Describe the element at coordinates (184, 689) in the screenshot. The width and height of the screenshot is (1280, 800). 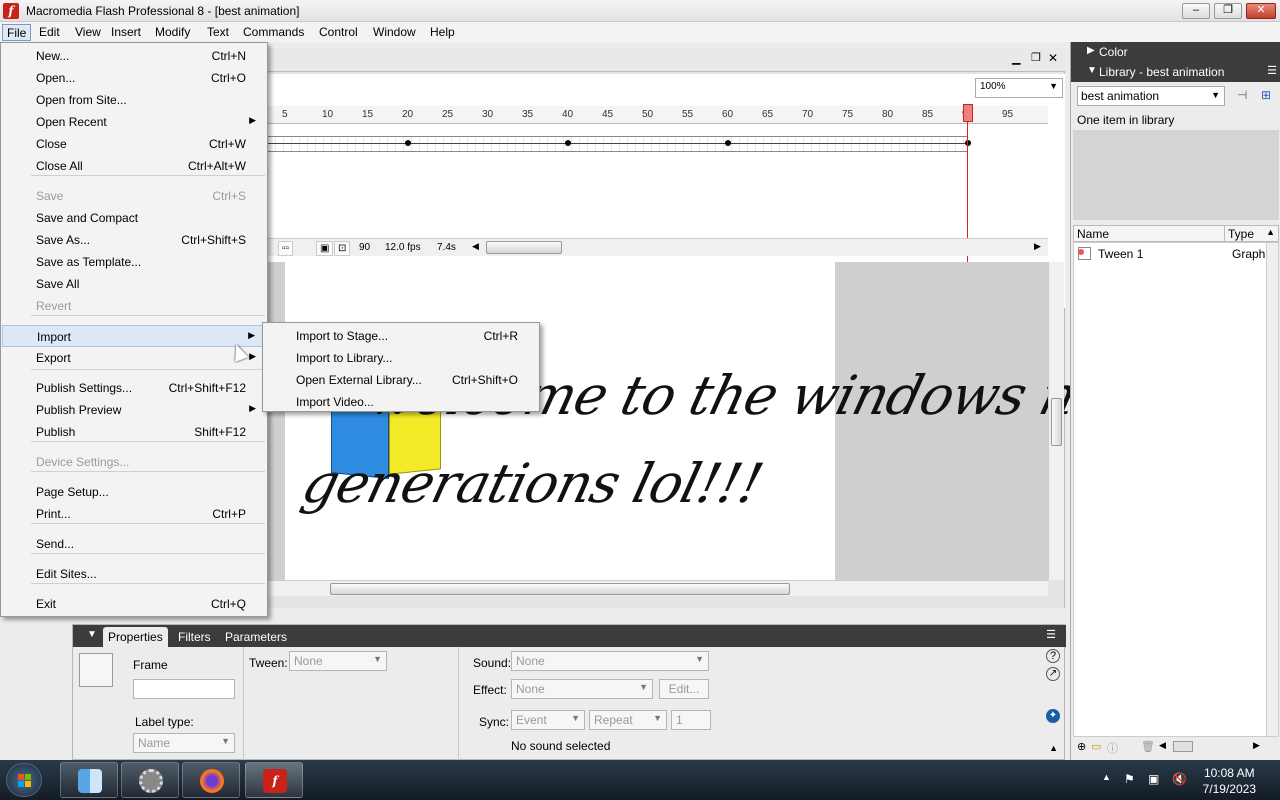
I see `frame-label-input` at that location.